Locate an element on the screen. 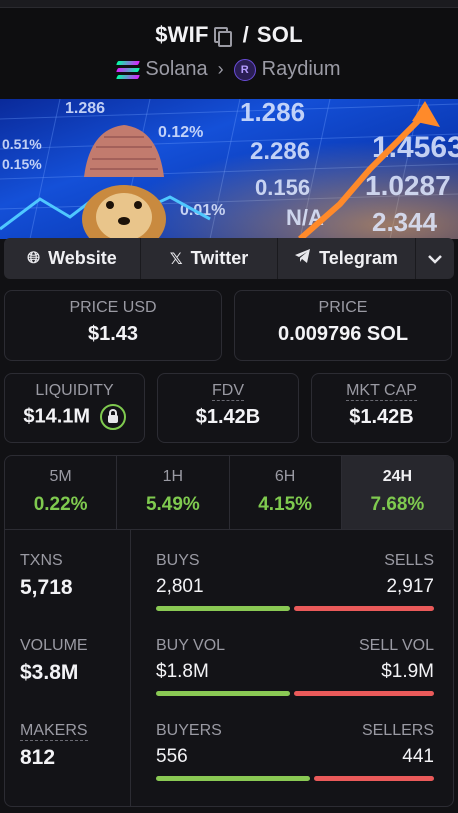 This screenshot has width=458, height=813. price-native-label: PRICE is located at coordinates (343, 307).